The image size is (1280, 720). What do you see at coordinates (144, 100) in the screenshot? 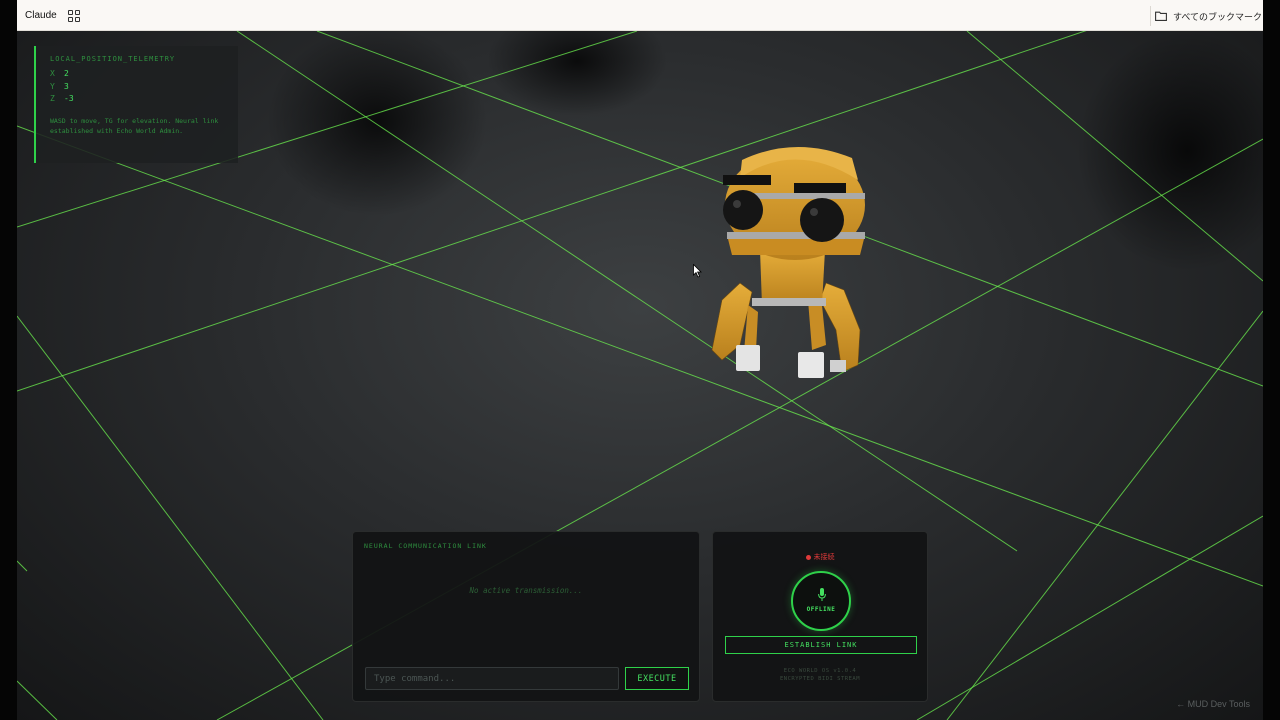
I see `telemetry-z-row: Z -3` at bounding box center [144, 100].